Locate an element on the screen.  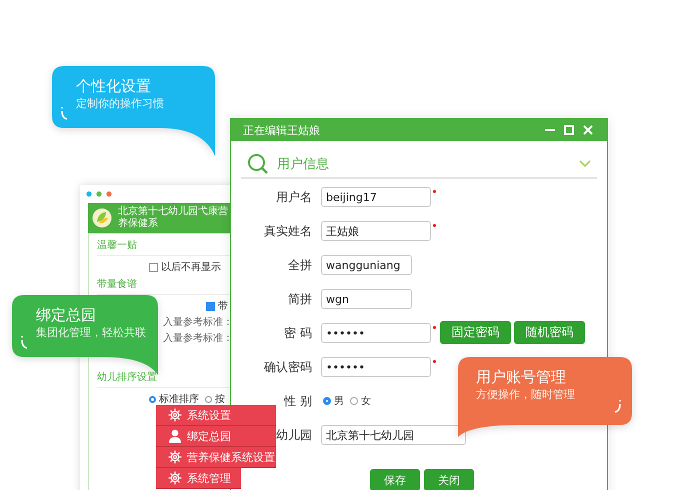
field-label: 简拼 is located at coordinates (299, 299).